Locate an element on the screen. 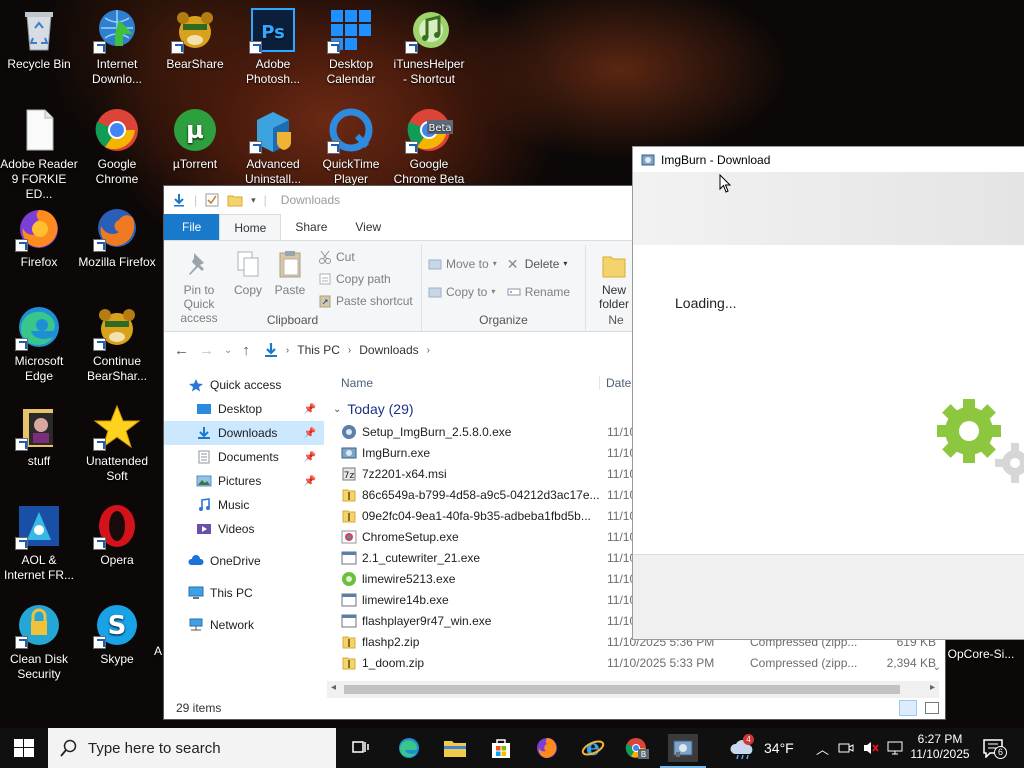 The image size is (1024, 768). quick-access-toolbar-dropdown-icon: ▾ is located at coordinates (253, 200).